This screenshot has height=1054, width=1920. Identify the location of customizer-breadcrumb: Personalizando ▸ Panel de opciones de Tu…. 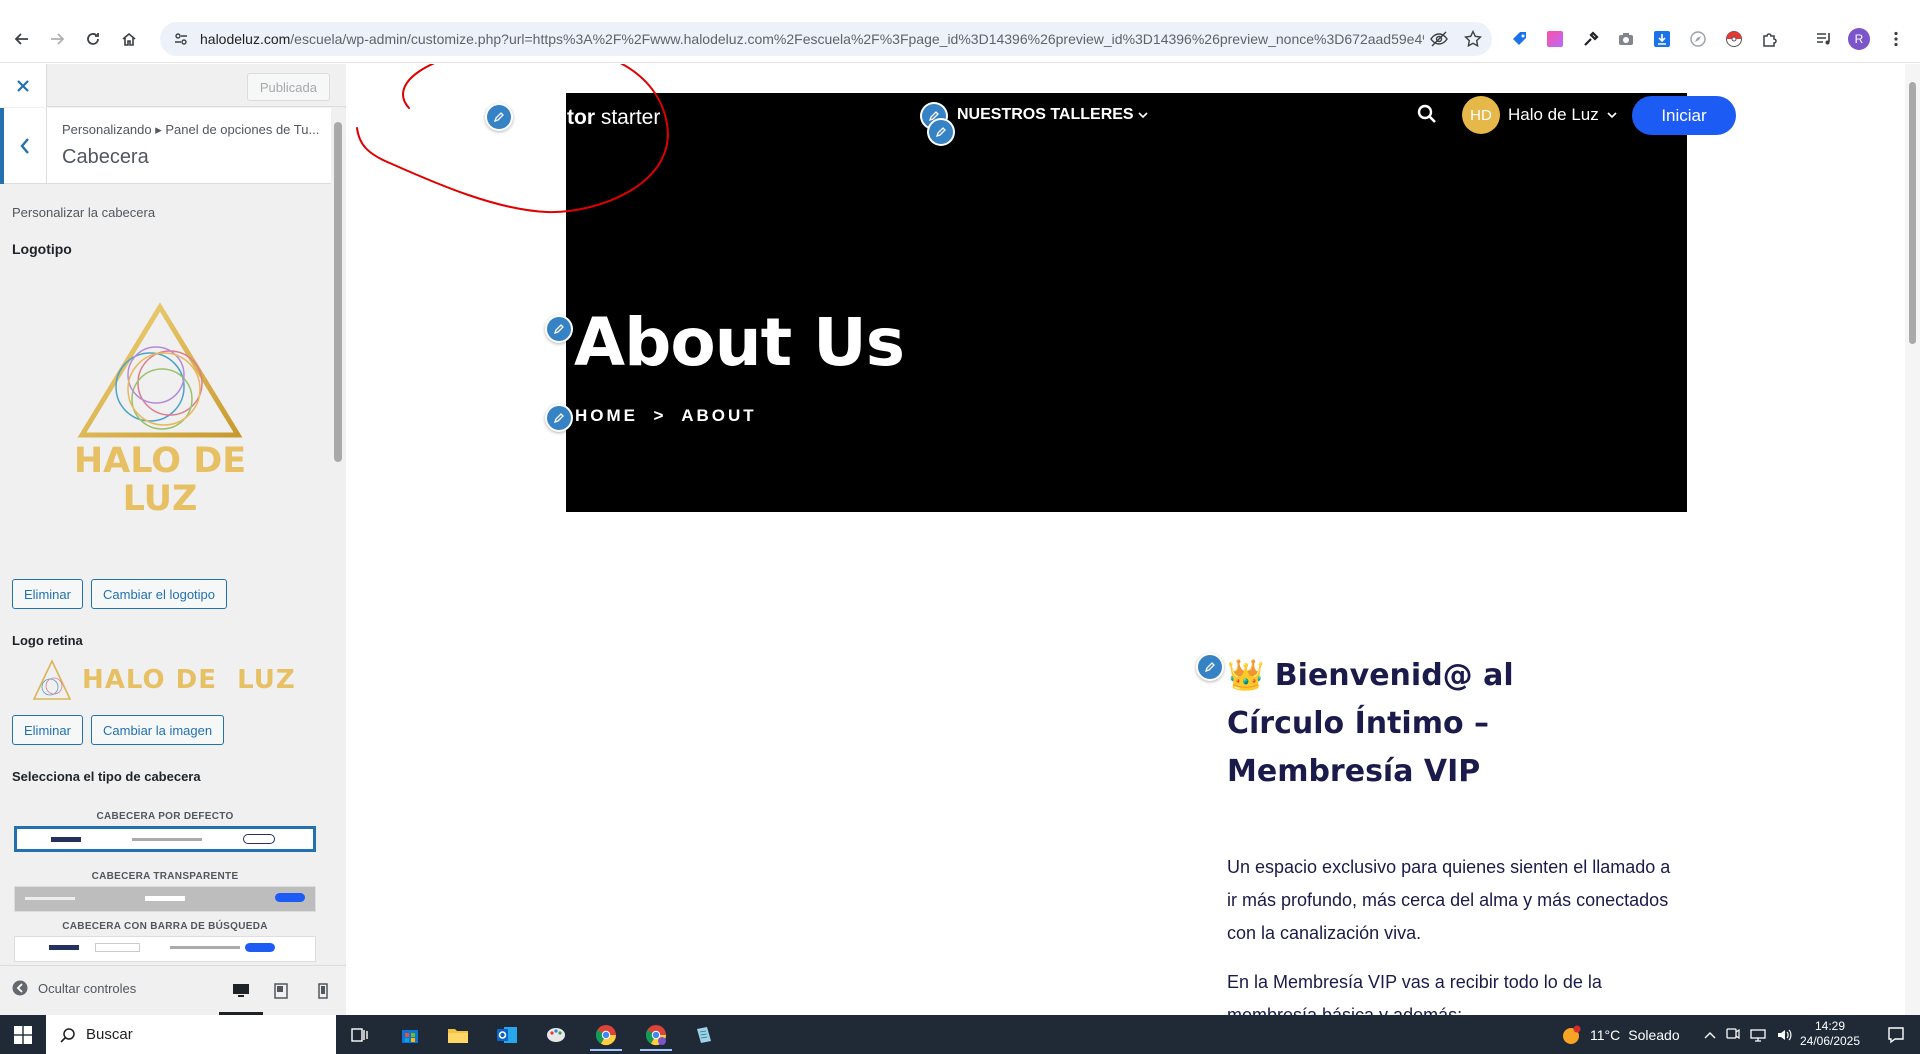
(191, 129).